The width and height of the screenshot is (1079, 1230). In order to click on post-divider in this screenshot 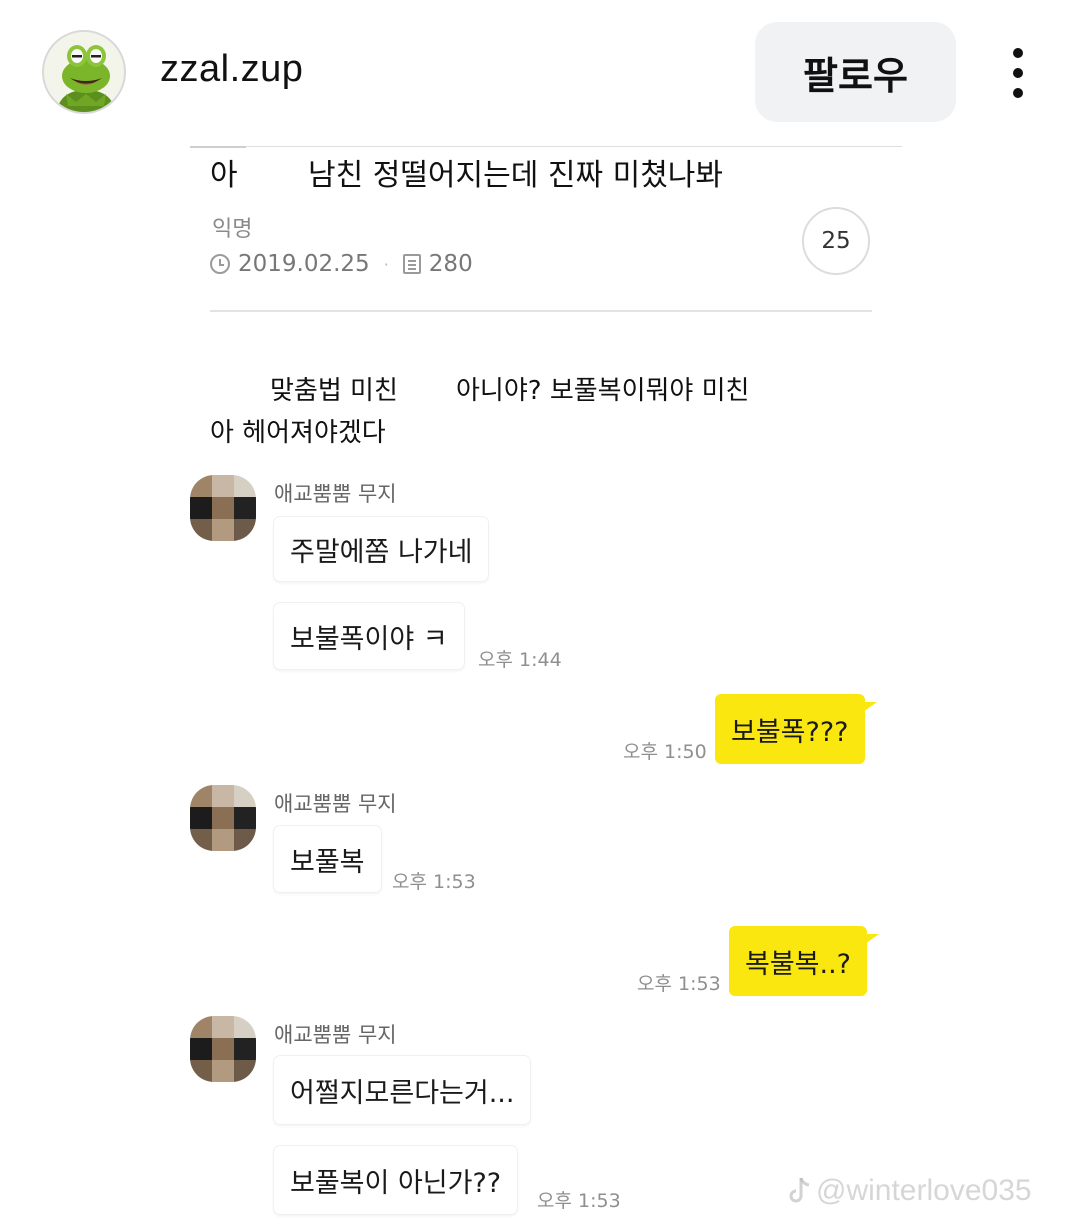, I will do `click(541, 311)`.